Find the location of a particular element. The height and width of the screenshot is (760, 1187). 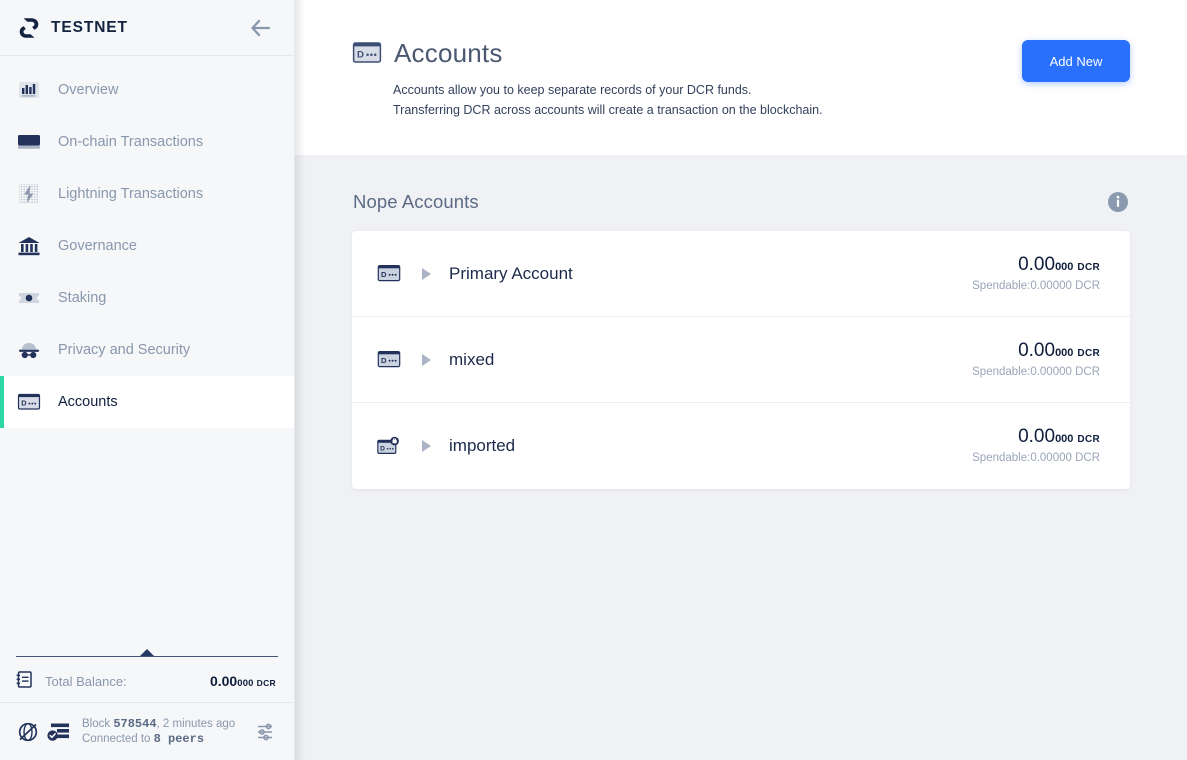

ticket-icon is located at coordinates (29, 298).